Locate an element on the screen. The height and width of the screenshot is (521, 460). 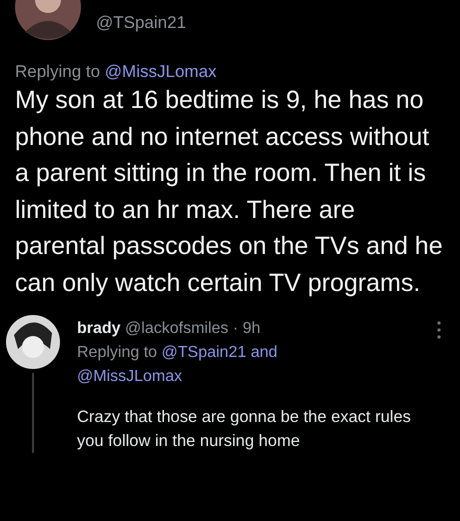
user-name: brady is located at coordinates (99, 328).